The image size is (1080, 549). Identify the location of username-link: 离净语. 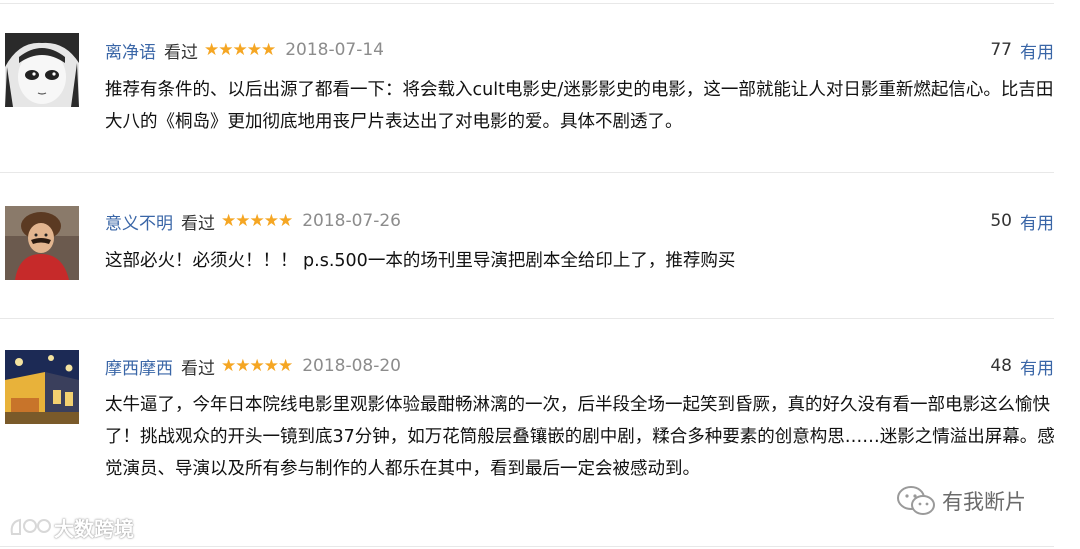
(130, 50).